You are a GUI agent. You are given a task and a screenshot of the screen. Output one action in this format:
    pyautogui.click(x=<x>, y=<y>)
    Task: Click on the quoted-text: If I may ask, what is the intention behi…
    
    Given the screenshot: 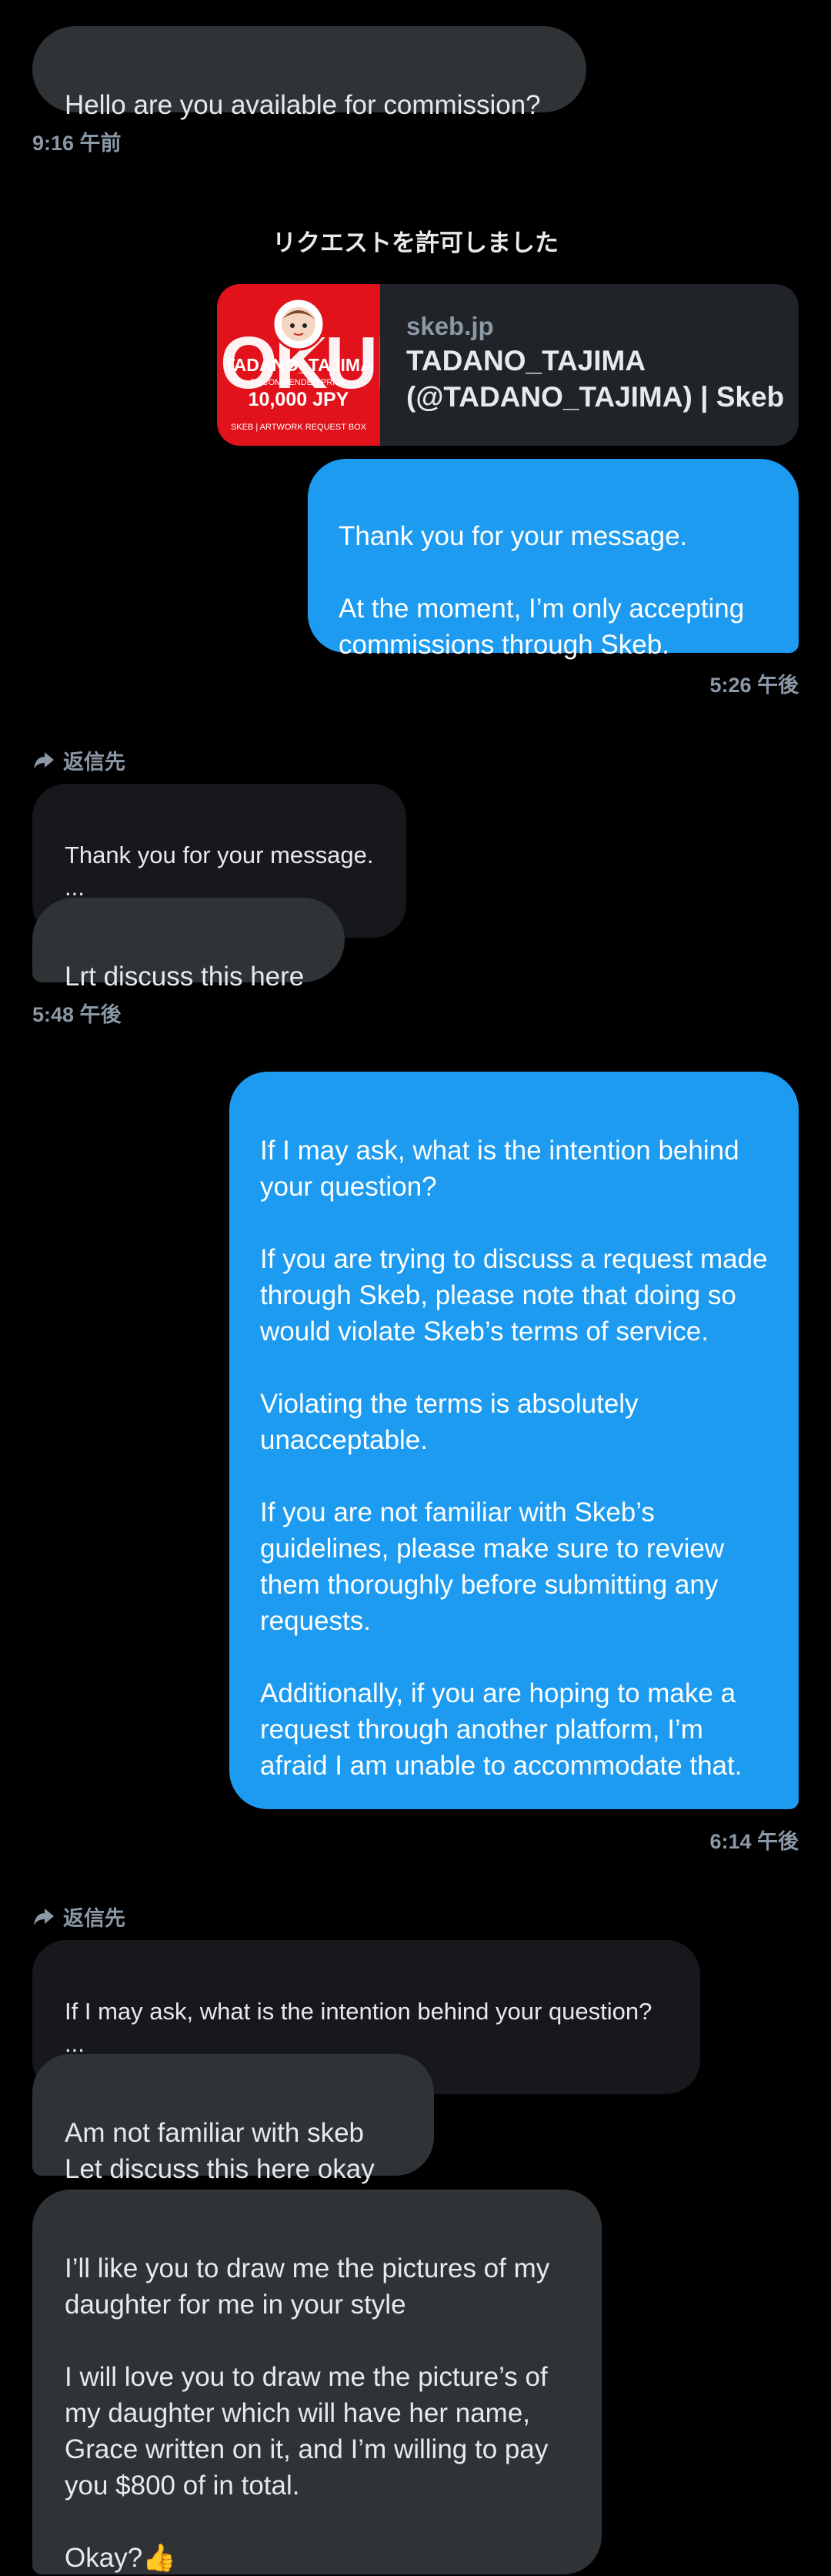 What is the action you would take?
    pyautogui.click(x=359, y=2027)
    